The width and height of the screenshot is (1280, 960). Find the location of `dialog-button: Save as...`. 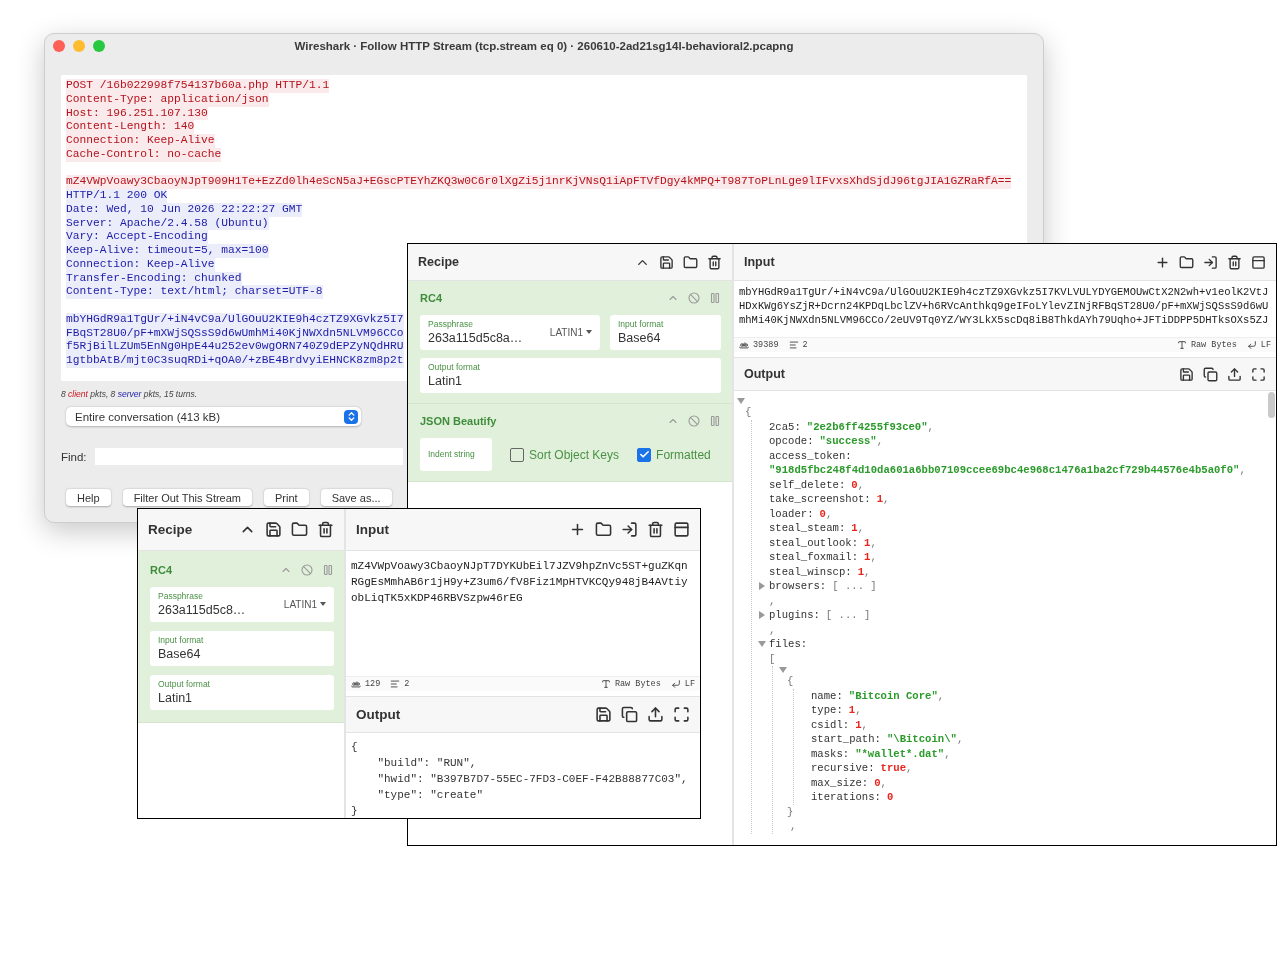

dialog-button: Save as... is located at coordinates (356, 497).